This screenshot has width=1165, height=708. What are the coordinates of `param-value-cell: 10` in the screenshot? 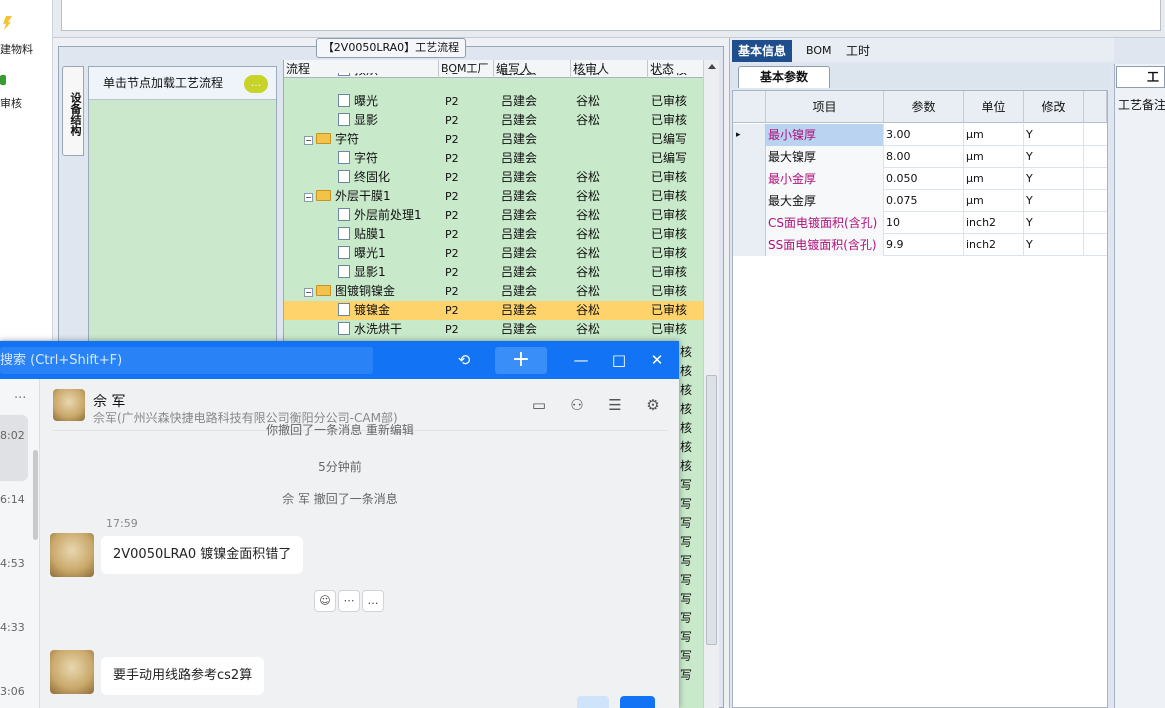 It's located at (924, 223).